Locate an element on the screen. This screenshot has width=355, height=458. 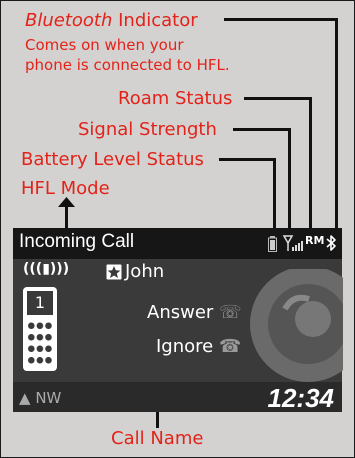
compass-indicator: ▲ NW is located at coordinates (40, 398).